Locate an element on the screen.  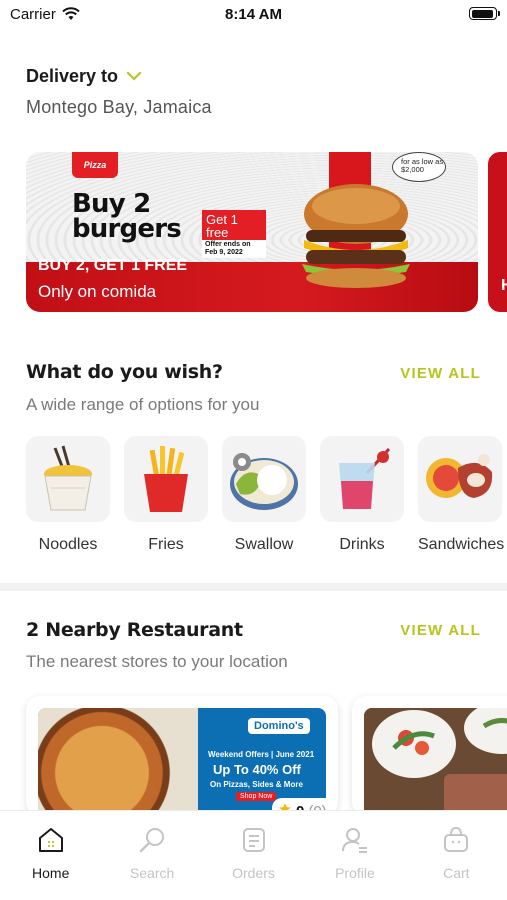
category-swallow: Swallow is located at coordinates (264, 495).